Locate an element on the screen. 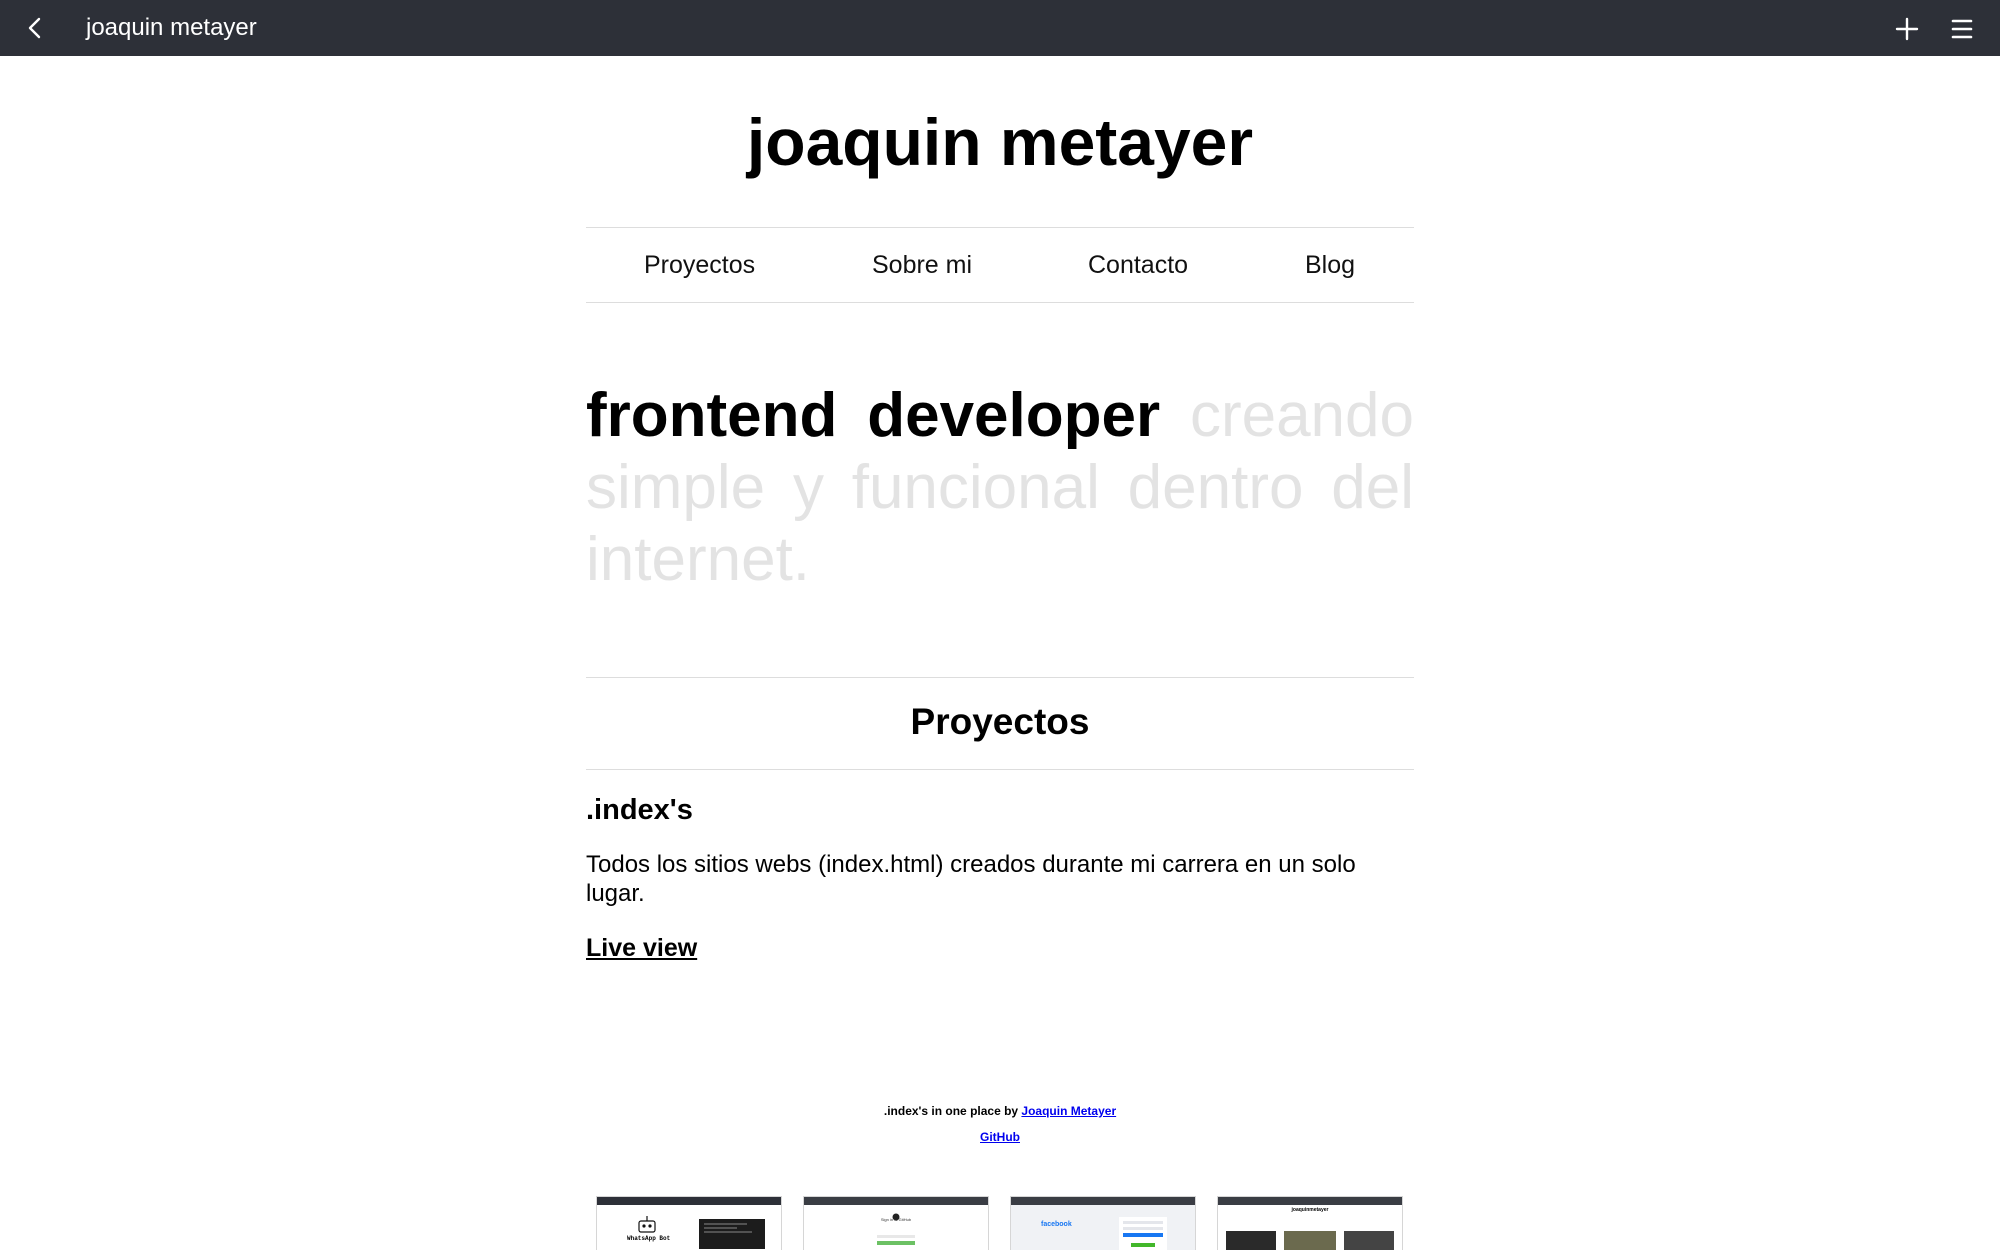 The height and width of the screenshot is (1250, 2000). hero-tagline-strong: frontend developer is located at coordinates (873, 415).